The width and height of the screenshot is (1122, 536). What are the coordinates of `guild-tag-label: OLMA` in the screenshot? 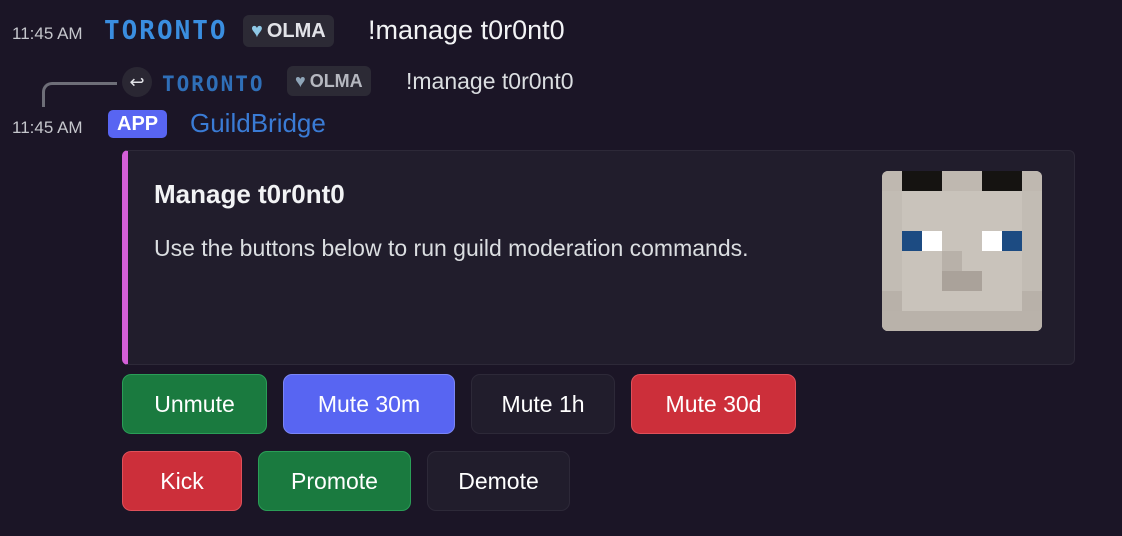 It's located at (296, 30).